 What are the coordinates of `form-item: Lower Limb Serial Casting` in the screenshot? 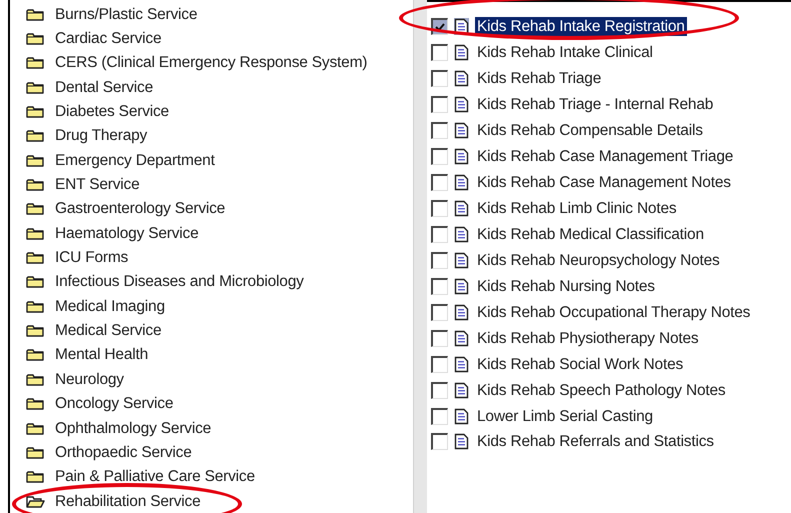 It's located at (565, 416).